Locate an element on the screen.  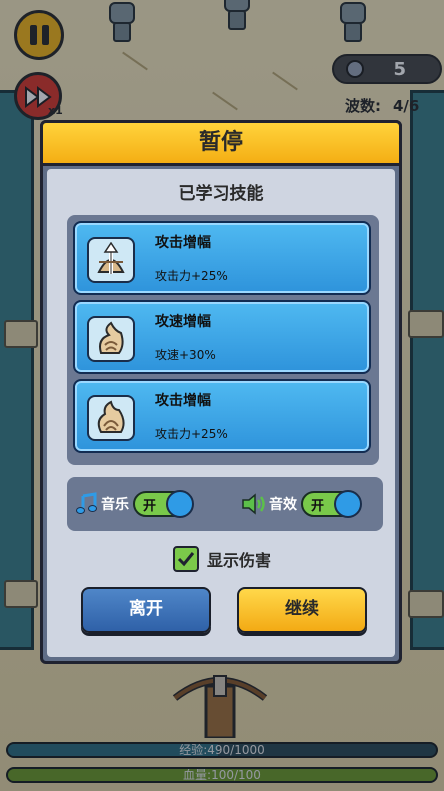
music-label: 音乐 is located at coordinates (115, 505).